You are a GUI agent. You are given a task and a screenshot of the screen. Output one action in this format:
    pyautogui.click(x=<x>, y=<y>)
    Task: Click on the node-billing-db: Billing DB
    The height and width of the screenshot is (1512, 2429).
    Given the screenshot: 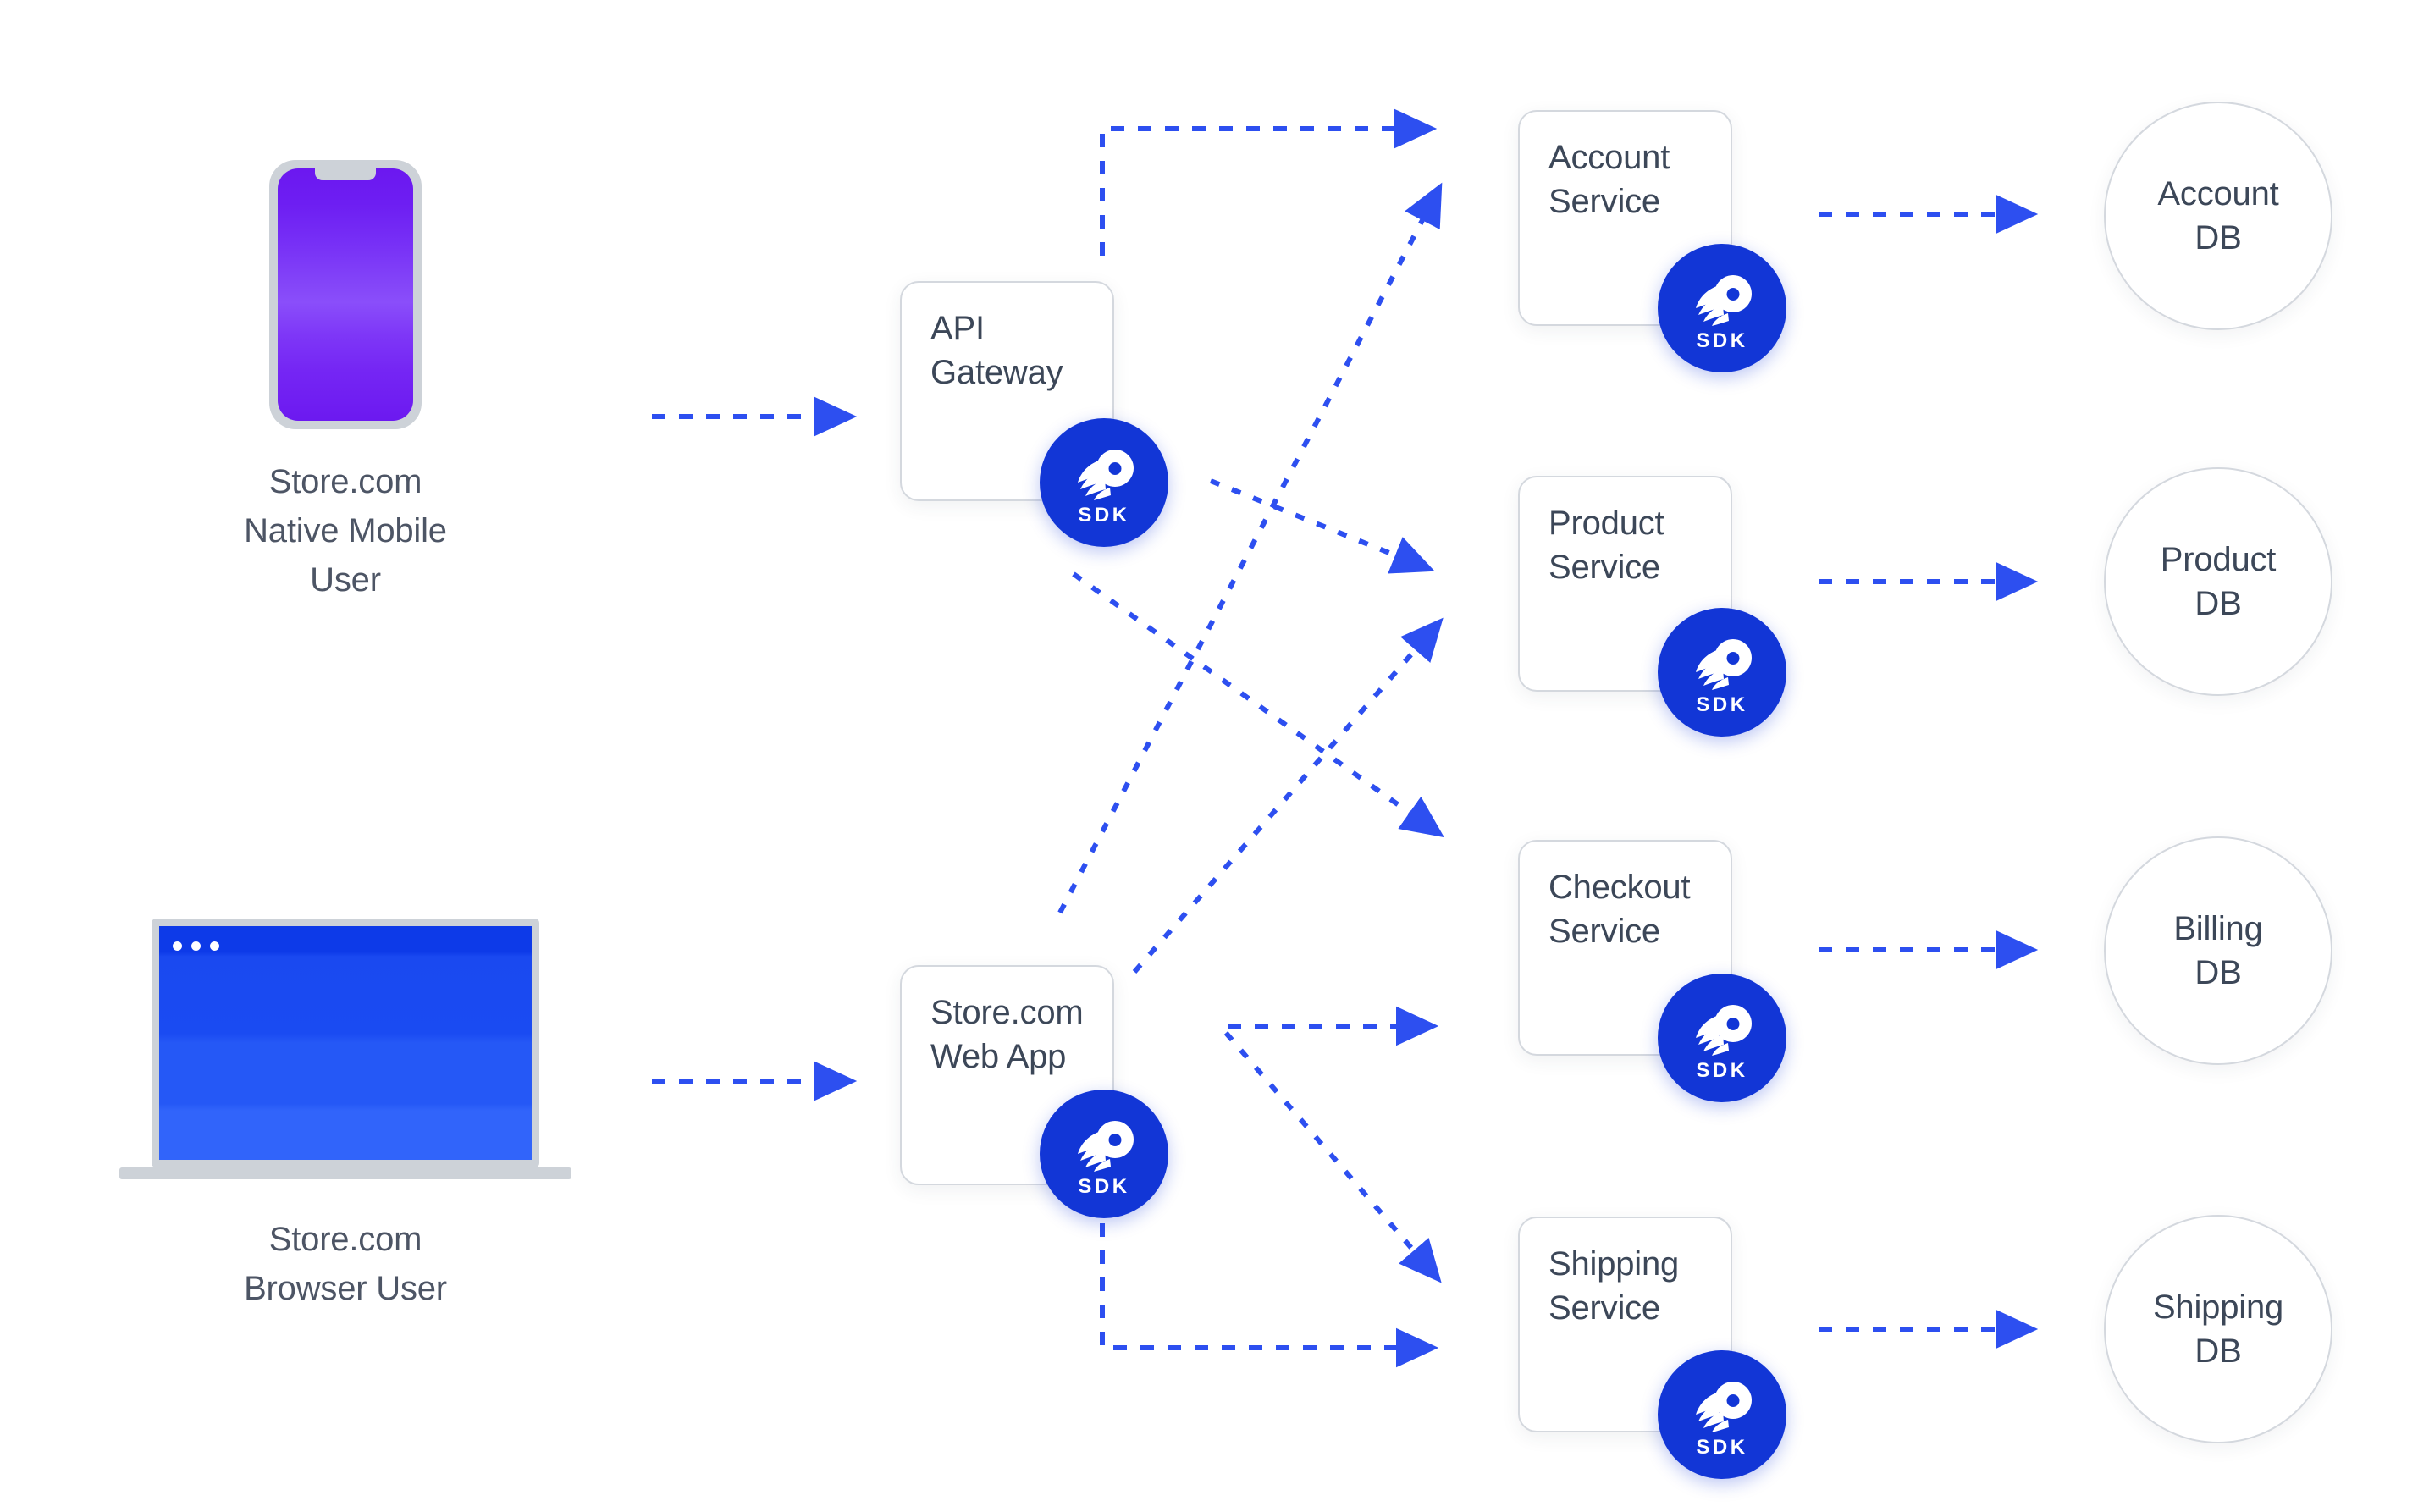 What is the action you would take?
    pyautogui.click(x=2218, y=951)
    